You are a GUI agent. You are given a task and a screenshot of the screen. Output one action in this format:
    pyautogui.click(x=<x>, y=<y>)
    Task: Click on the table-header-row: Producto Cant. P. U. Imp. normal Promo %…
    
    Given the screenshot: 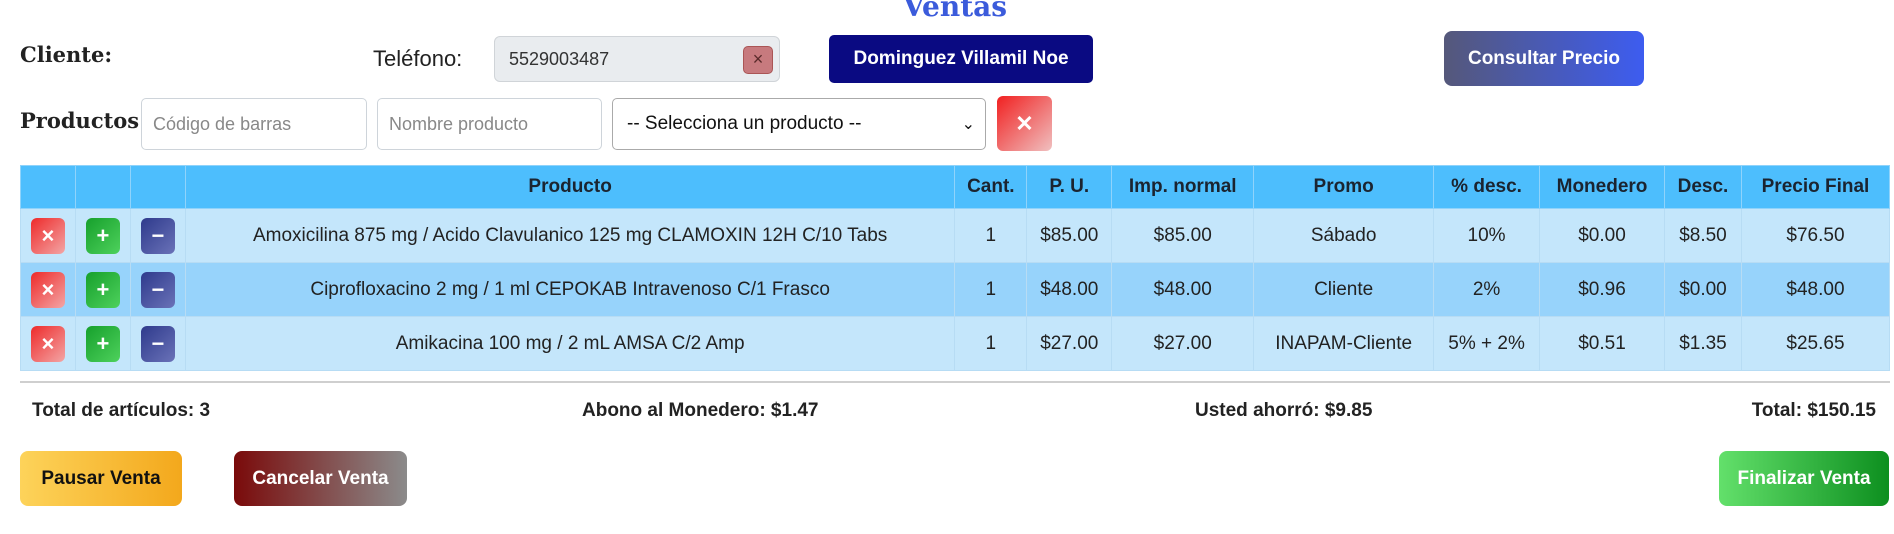 What is the action you would take?
    pyautogui.click(x=955, y=187)
    